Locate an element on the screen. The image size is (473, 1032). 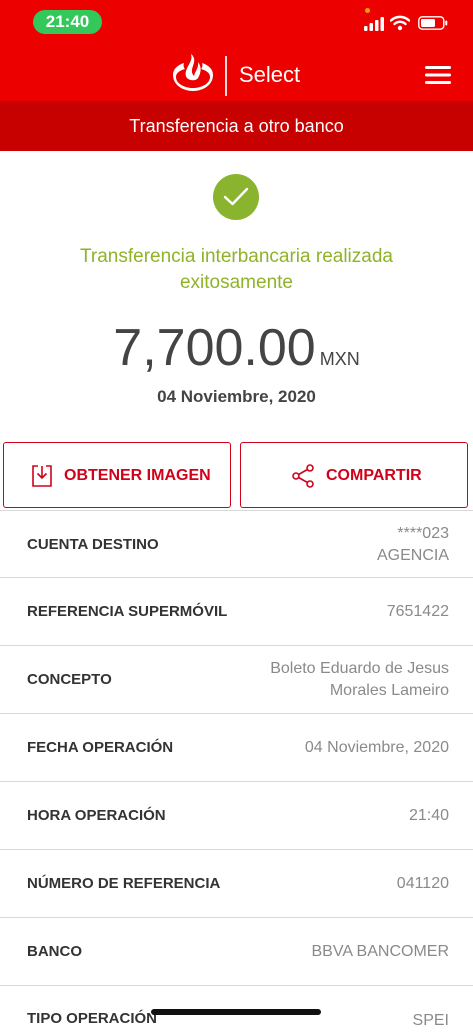
detail-value: 7651422 is located at coordinates (417, 611).